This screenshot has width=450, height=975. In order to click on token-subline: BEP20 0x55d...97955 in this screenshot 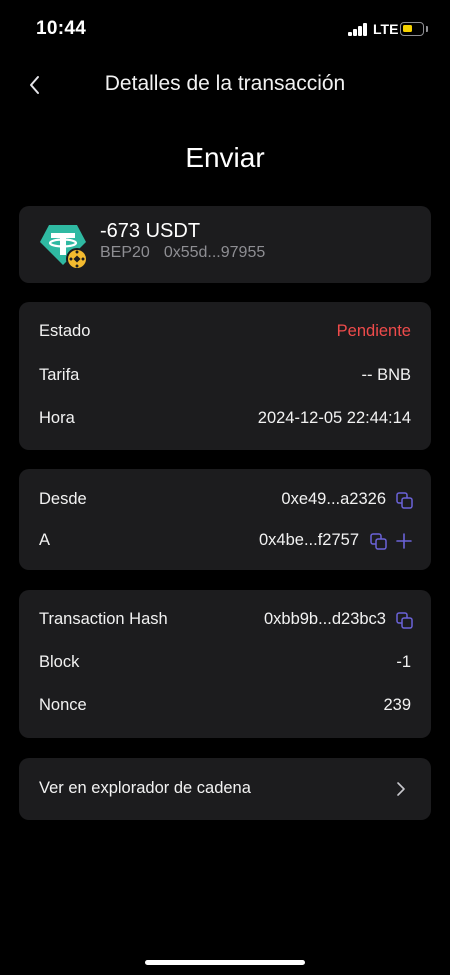, I will do `click(189, 253)`.